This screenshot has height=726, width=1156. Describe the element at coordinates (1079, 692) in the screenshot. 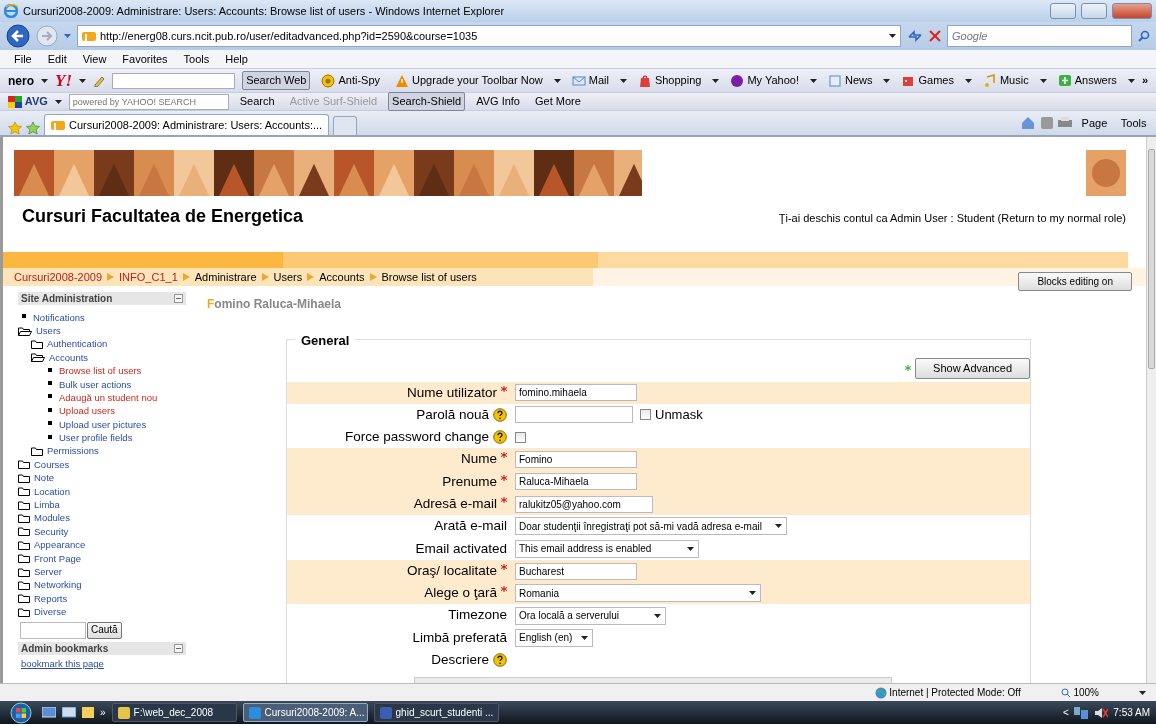

I see `zoom-button: 100%` at that location.